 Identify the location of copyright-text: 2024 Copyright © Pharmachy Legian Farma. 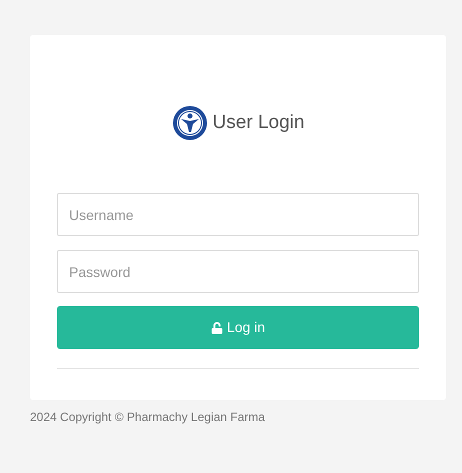
(148, 417).